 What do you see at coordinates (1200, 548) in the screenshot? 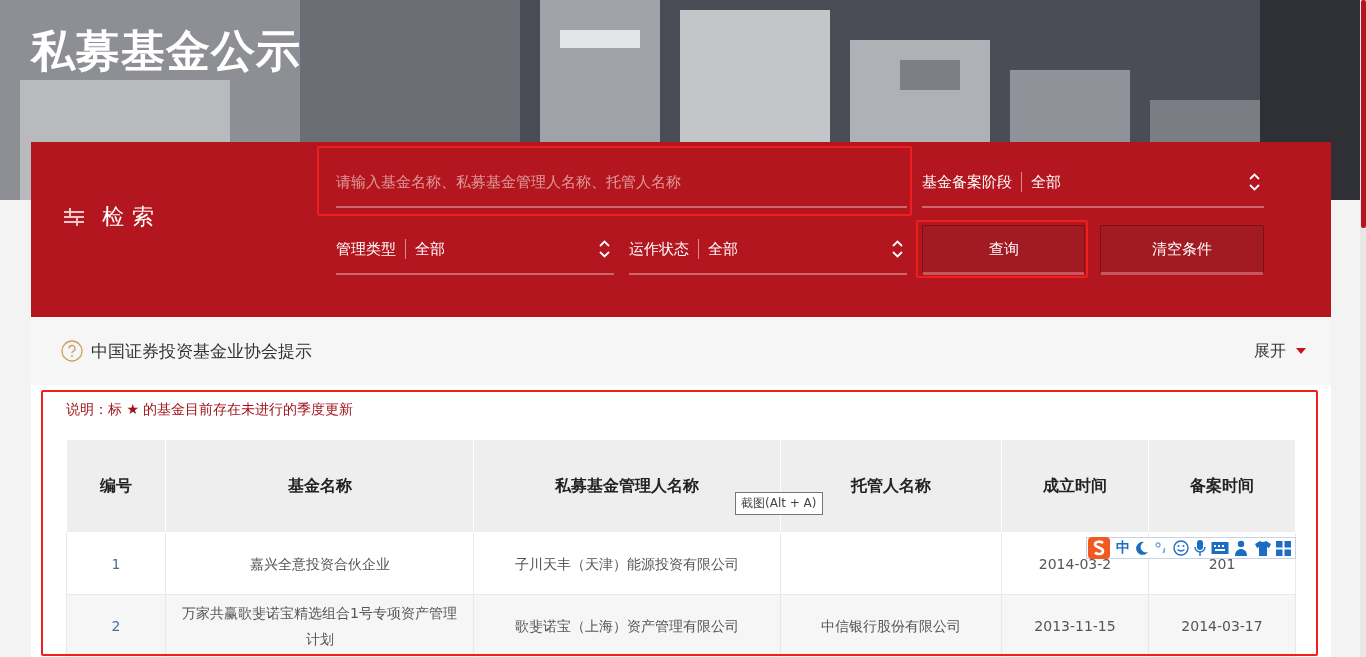
I see `microphone-icon` at bounding box center [1200, 548].